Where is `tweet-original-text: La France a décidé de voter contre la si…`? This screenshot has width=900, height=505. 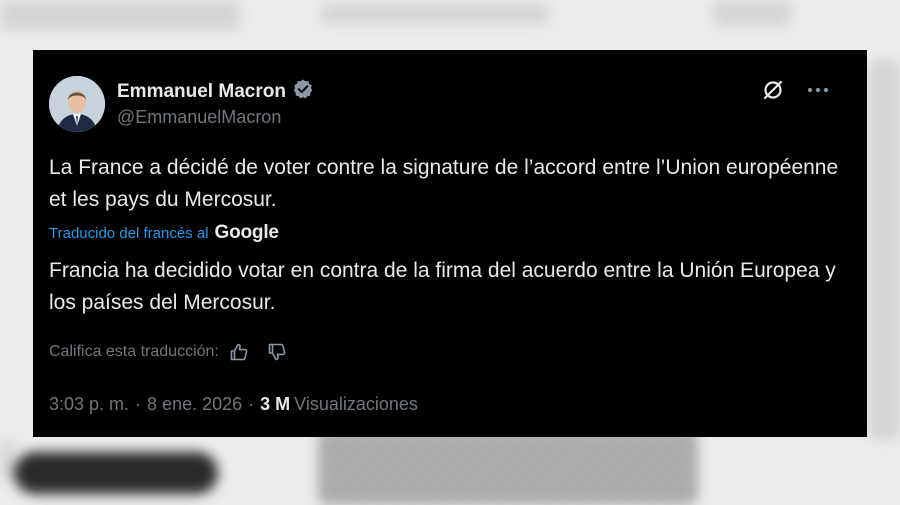
tweet-original-text: La France a décidé de voter contre la si… is located at coordinates (444, 183).